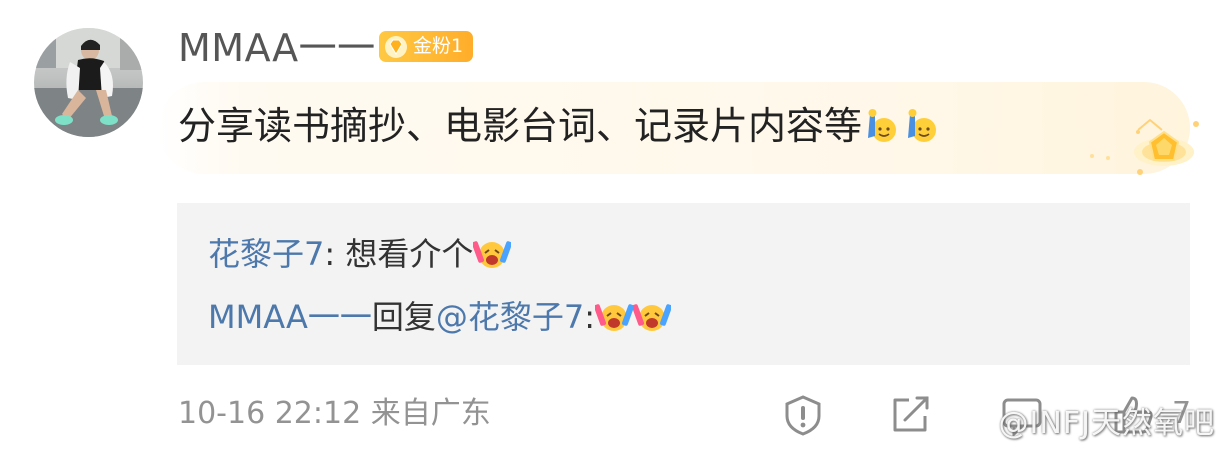  Describe the element at coordinates (290, 317) in the screenshot. I see `reply-username: MMAA一一` at that location.